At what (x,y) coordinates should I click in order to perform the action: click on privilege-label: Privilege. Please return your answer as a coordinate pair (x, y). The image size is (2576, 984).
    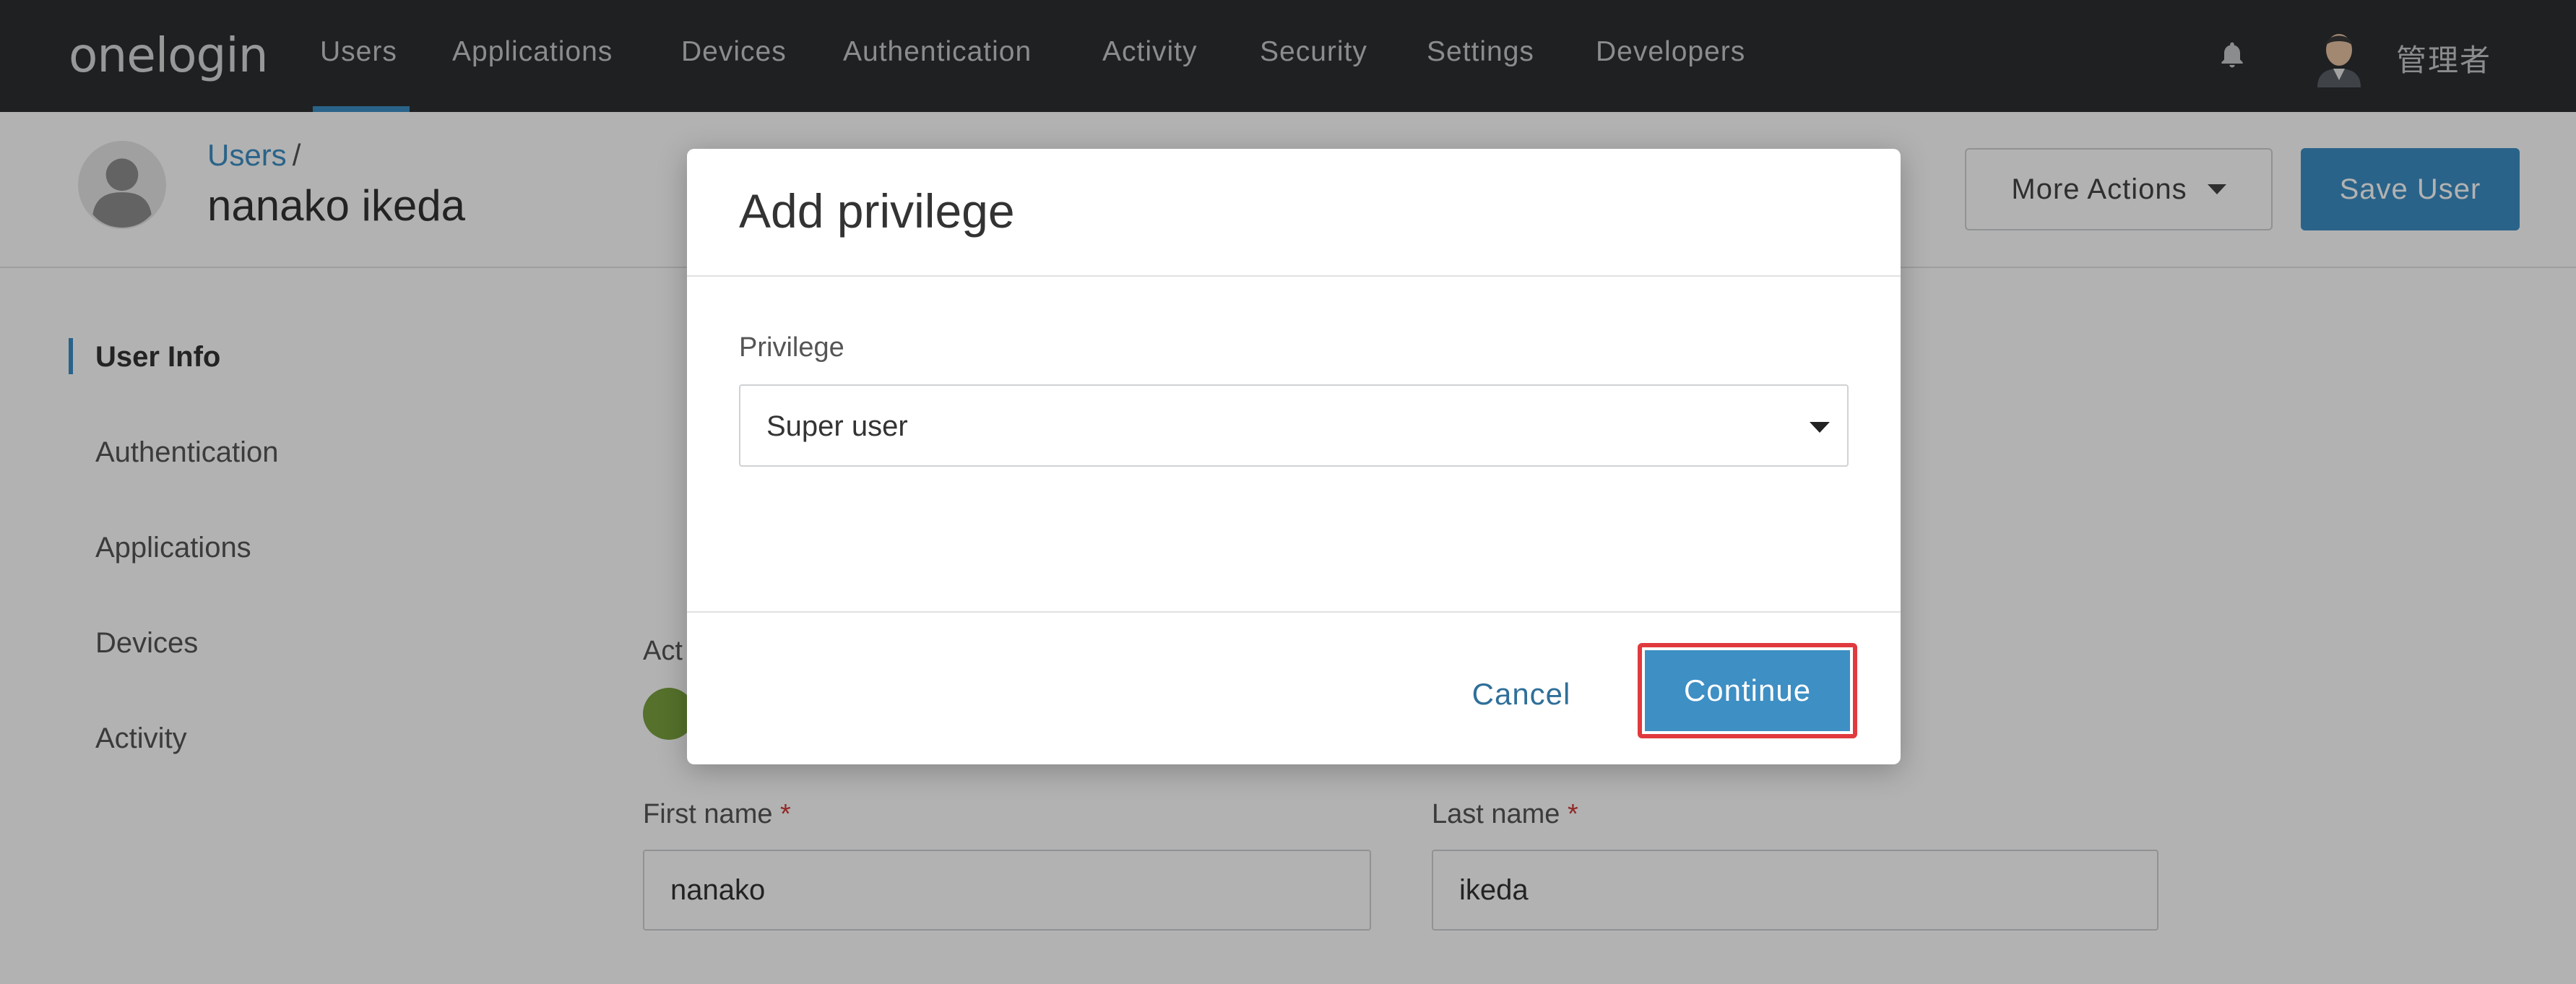
    Looking at the image, I should click on (792, 347).